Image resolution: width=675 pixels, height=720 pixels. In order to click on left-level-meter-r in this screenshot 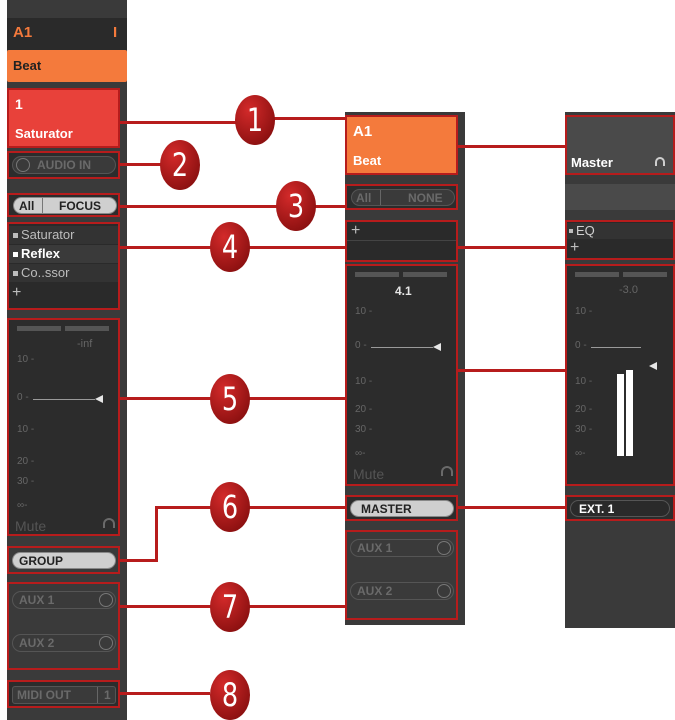, I will do `click(87, 328)`.